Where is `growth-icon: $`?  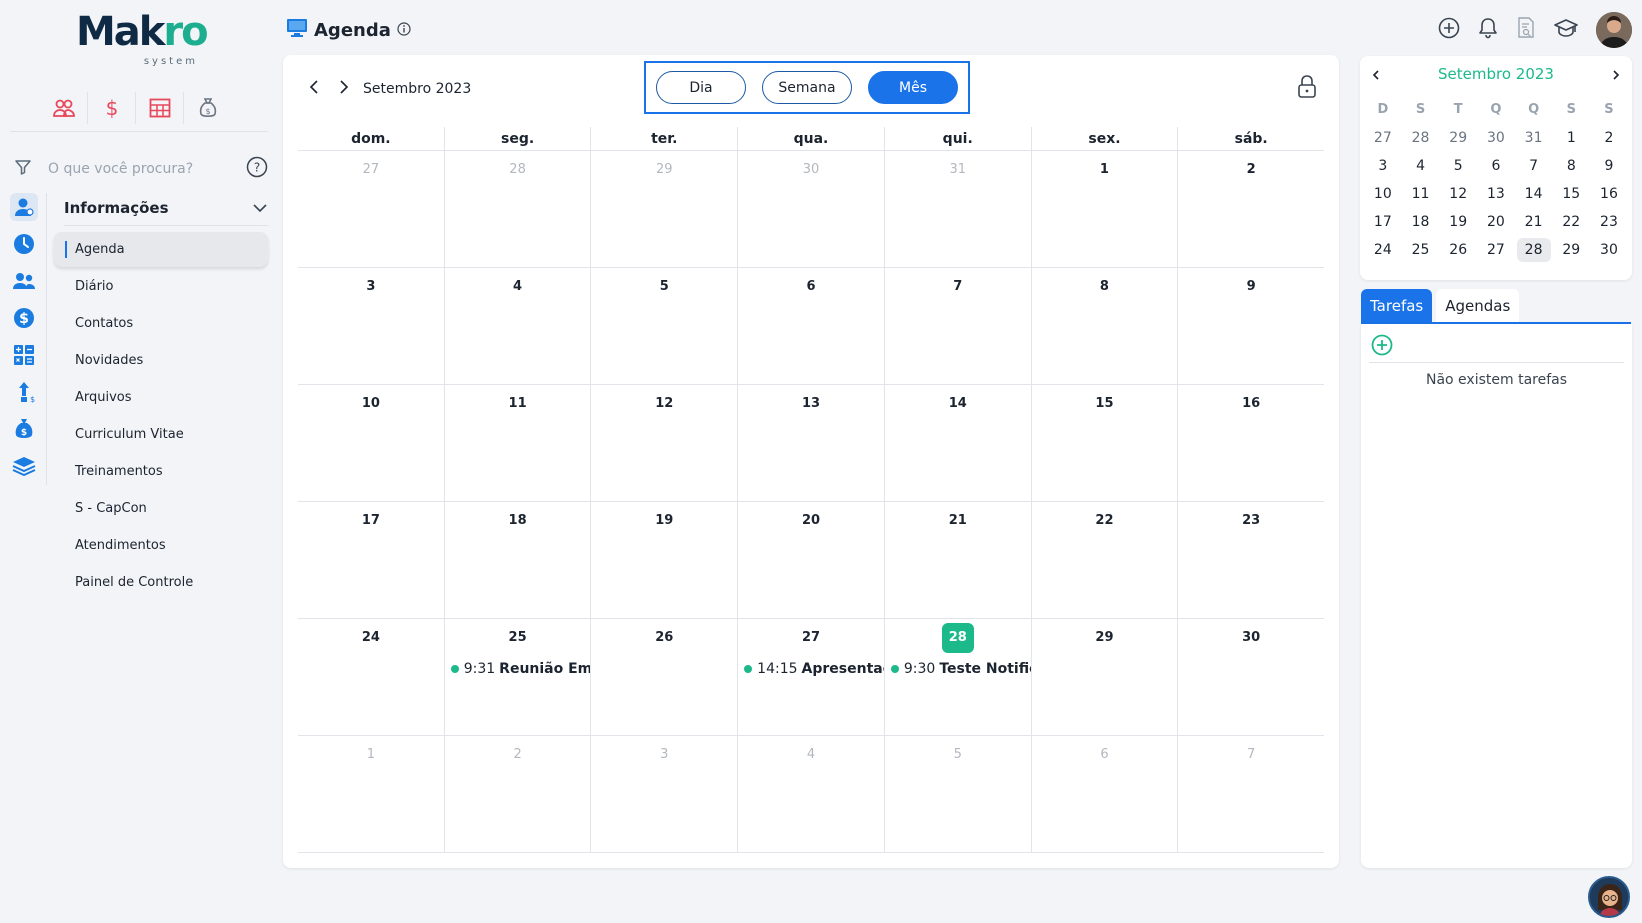
growth-icon: $ is located at coordinates (24, 392).